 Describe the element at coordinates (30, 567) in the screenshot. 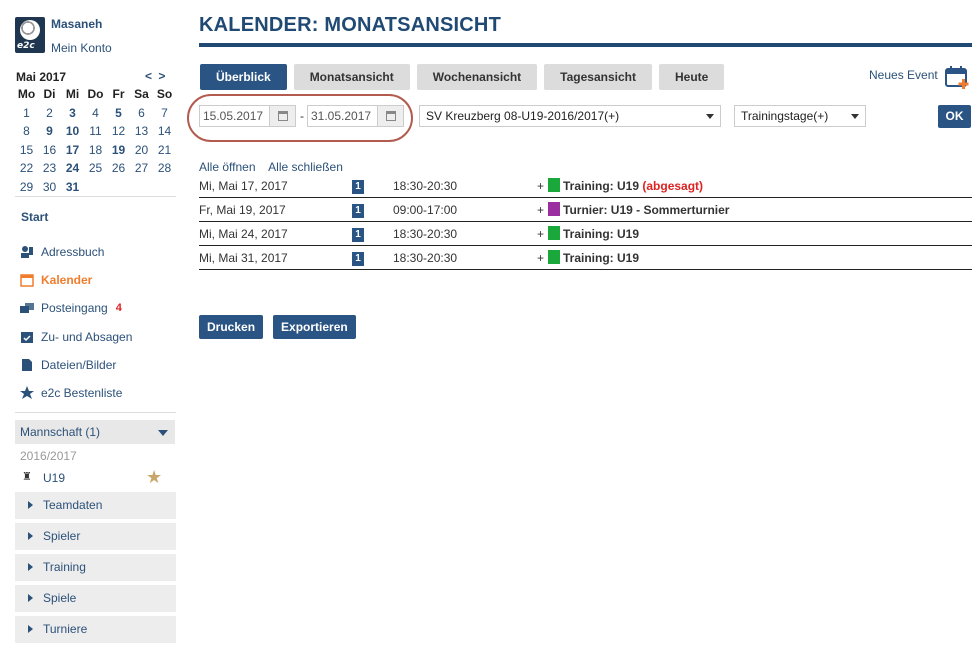

I see `caret-right-icon` at that location.